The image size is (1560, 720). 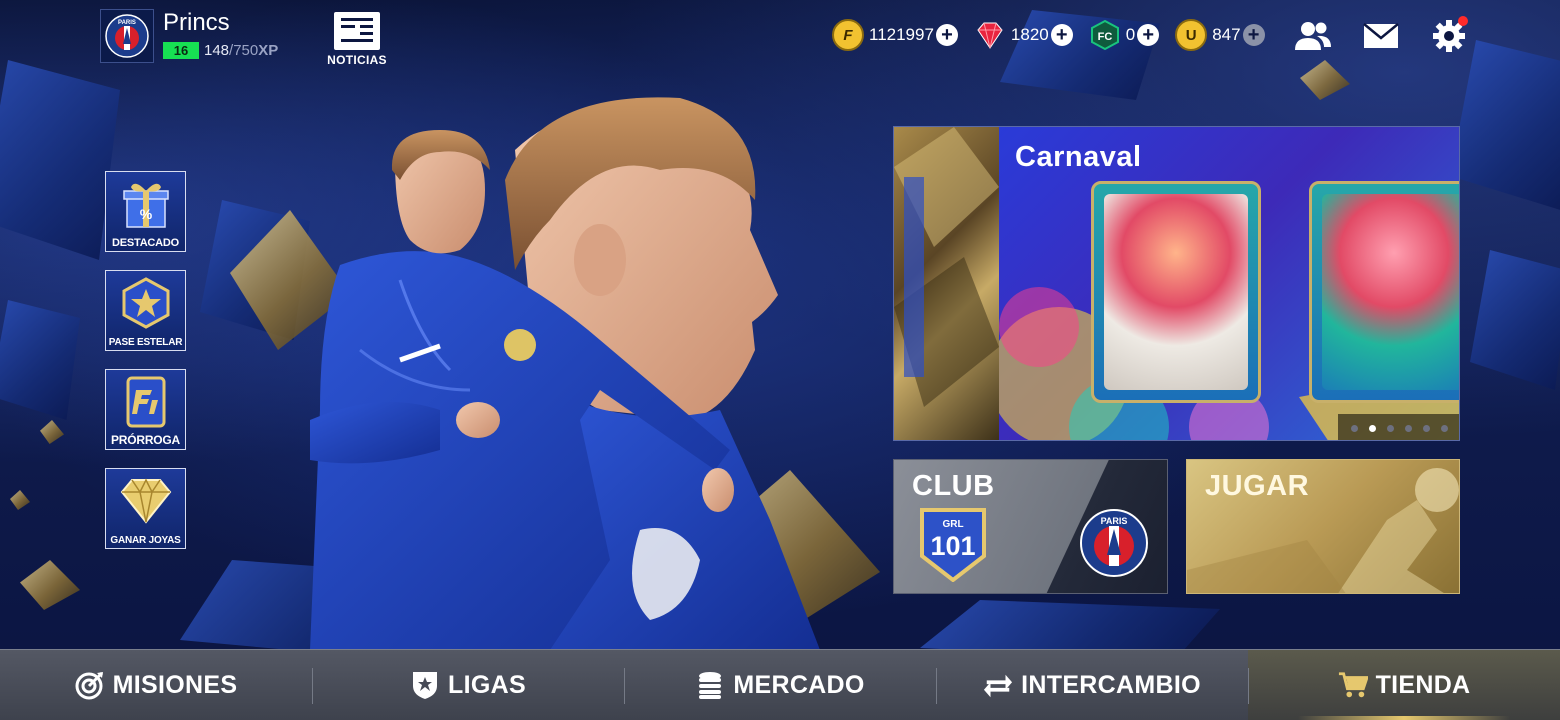 What do you see at coordinates (848, 35) in the screenshot?
I see `coin-icon: F` at bounding box center [848, 35].